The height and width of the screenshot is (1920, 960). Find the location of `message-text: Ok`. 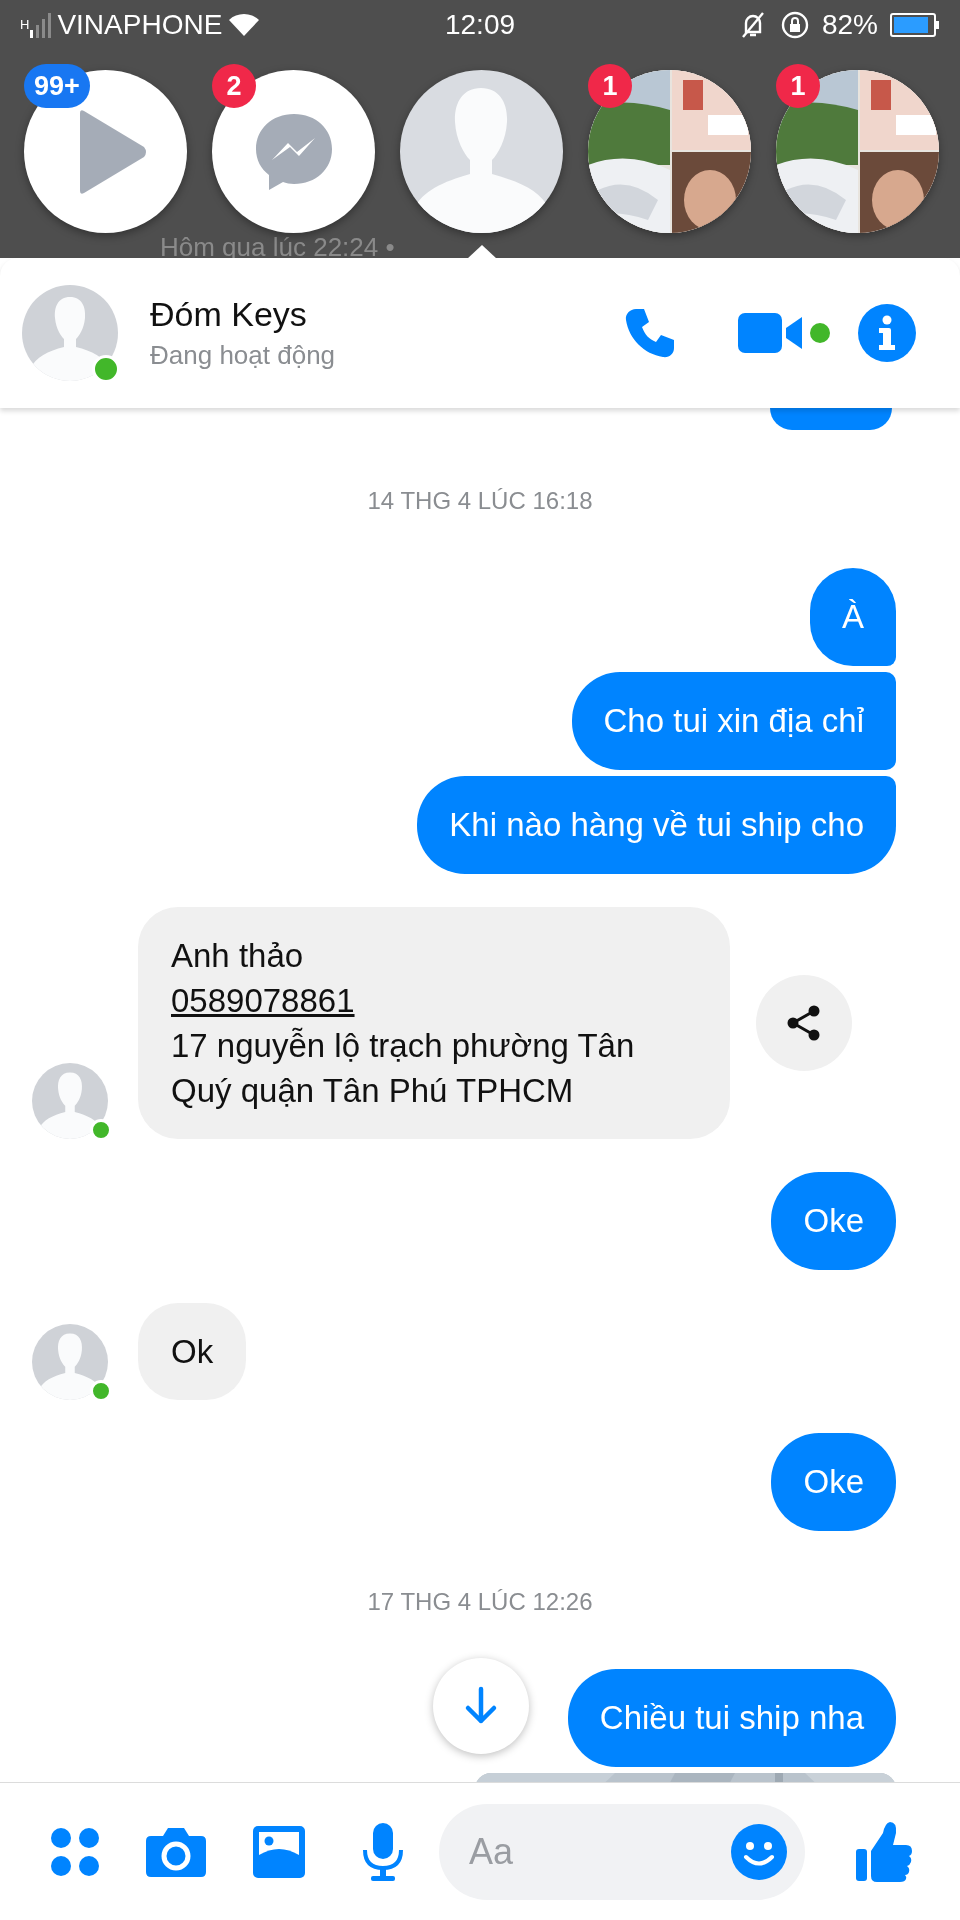

message-text: Ok is located at coordinates (192, 1352).